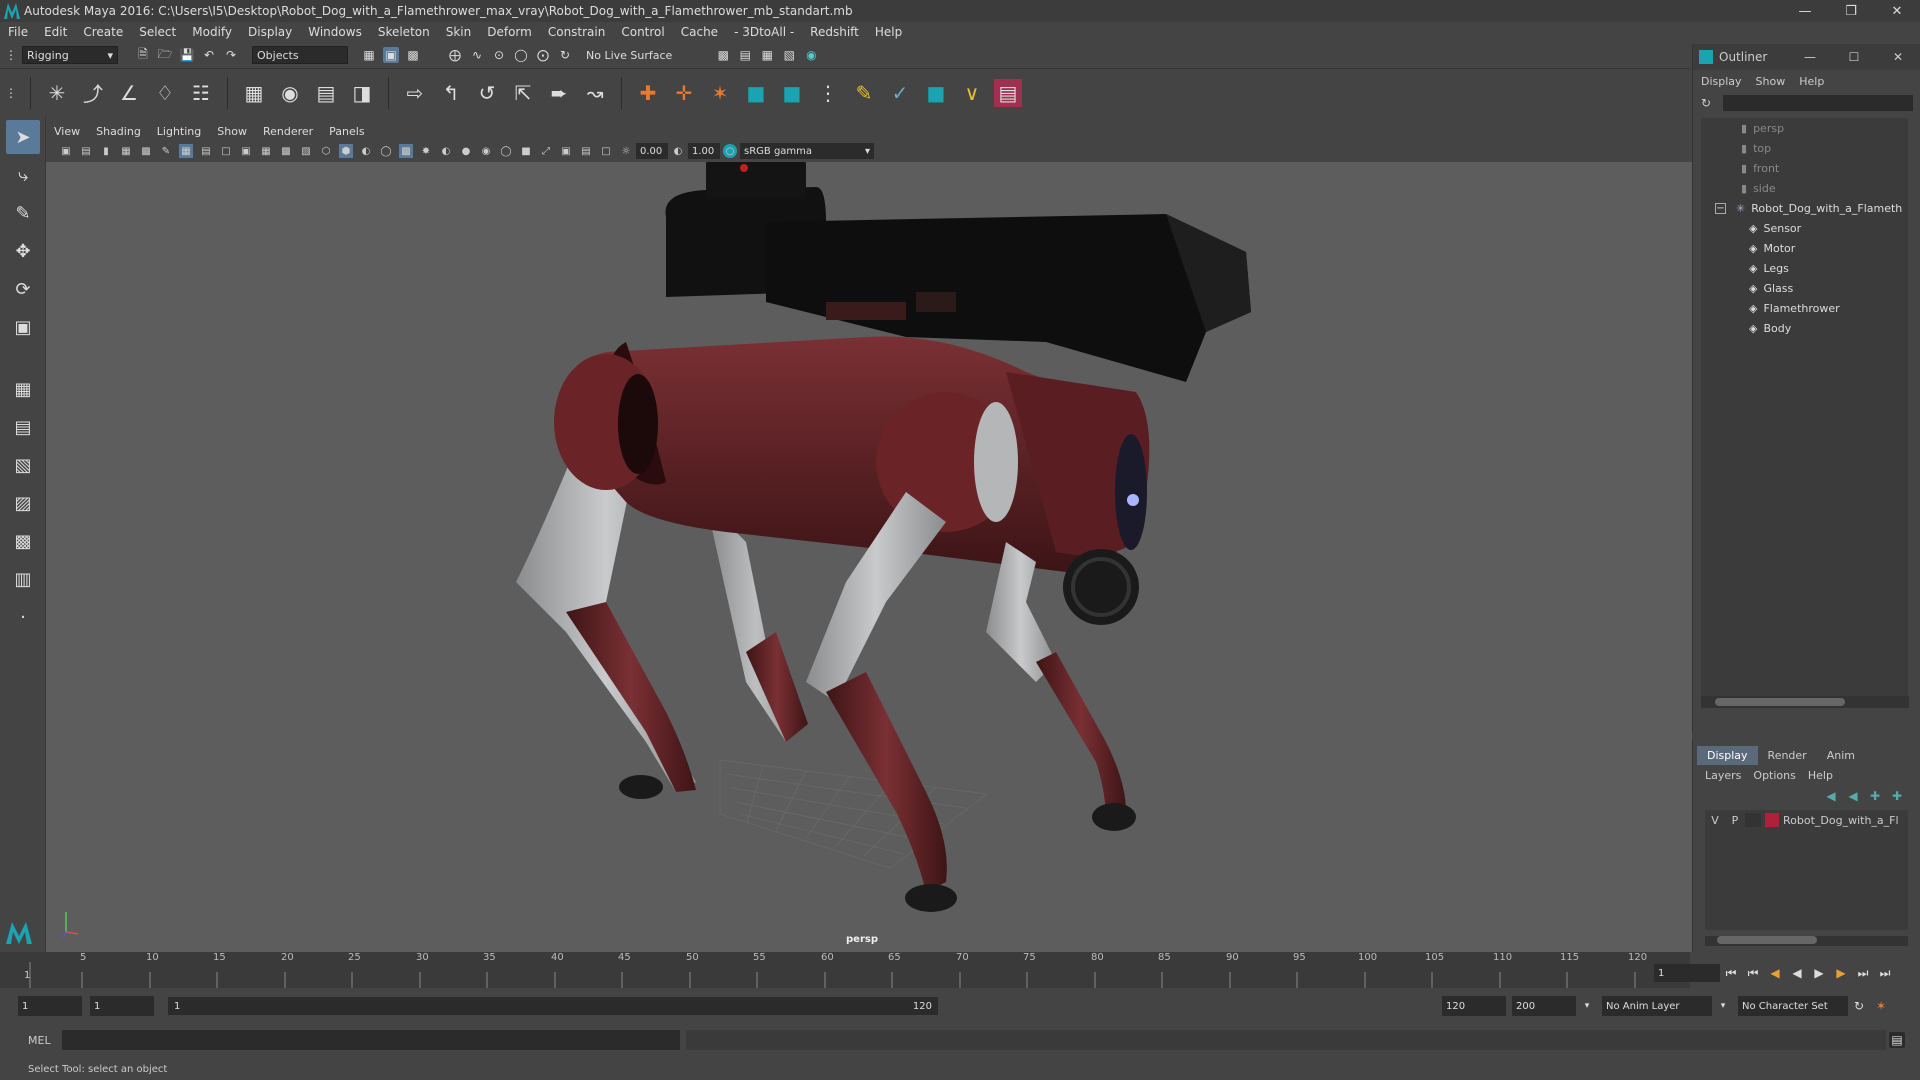 The image size is (1920, 1080). Describe the element at coordinates (346, 131) in the screenshot. I see `panel-menu-panels: Panels` at that location.